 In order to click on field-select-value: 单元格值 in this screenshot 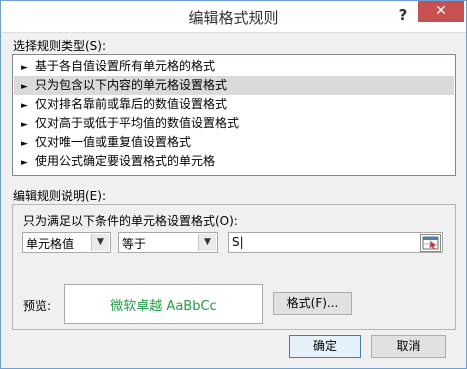, I will do `click(50, 244)`.